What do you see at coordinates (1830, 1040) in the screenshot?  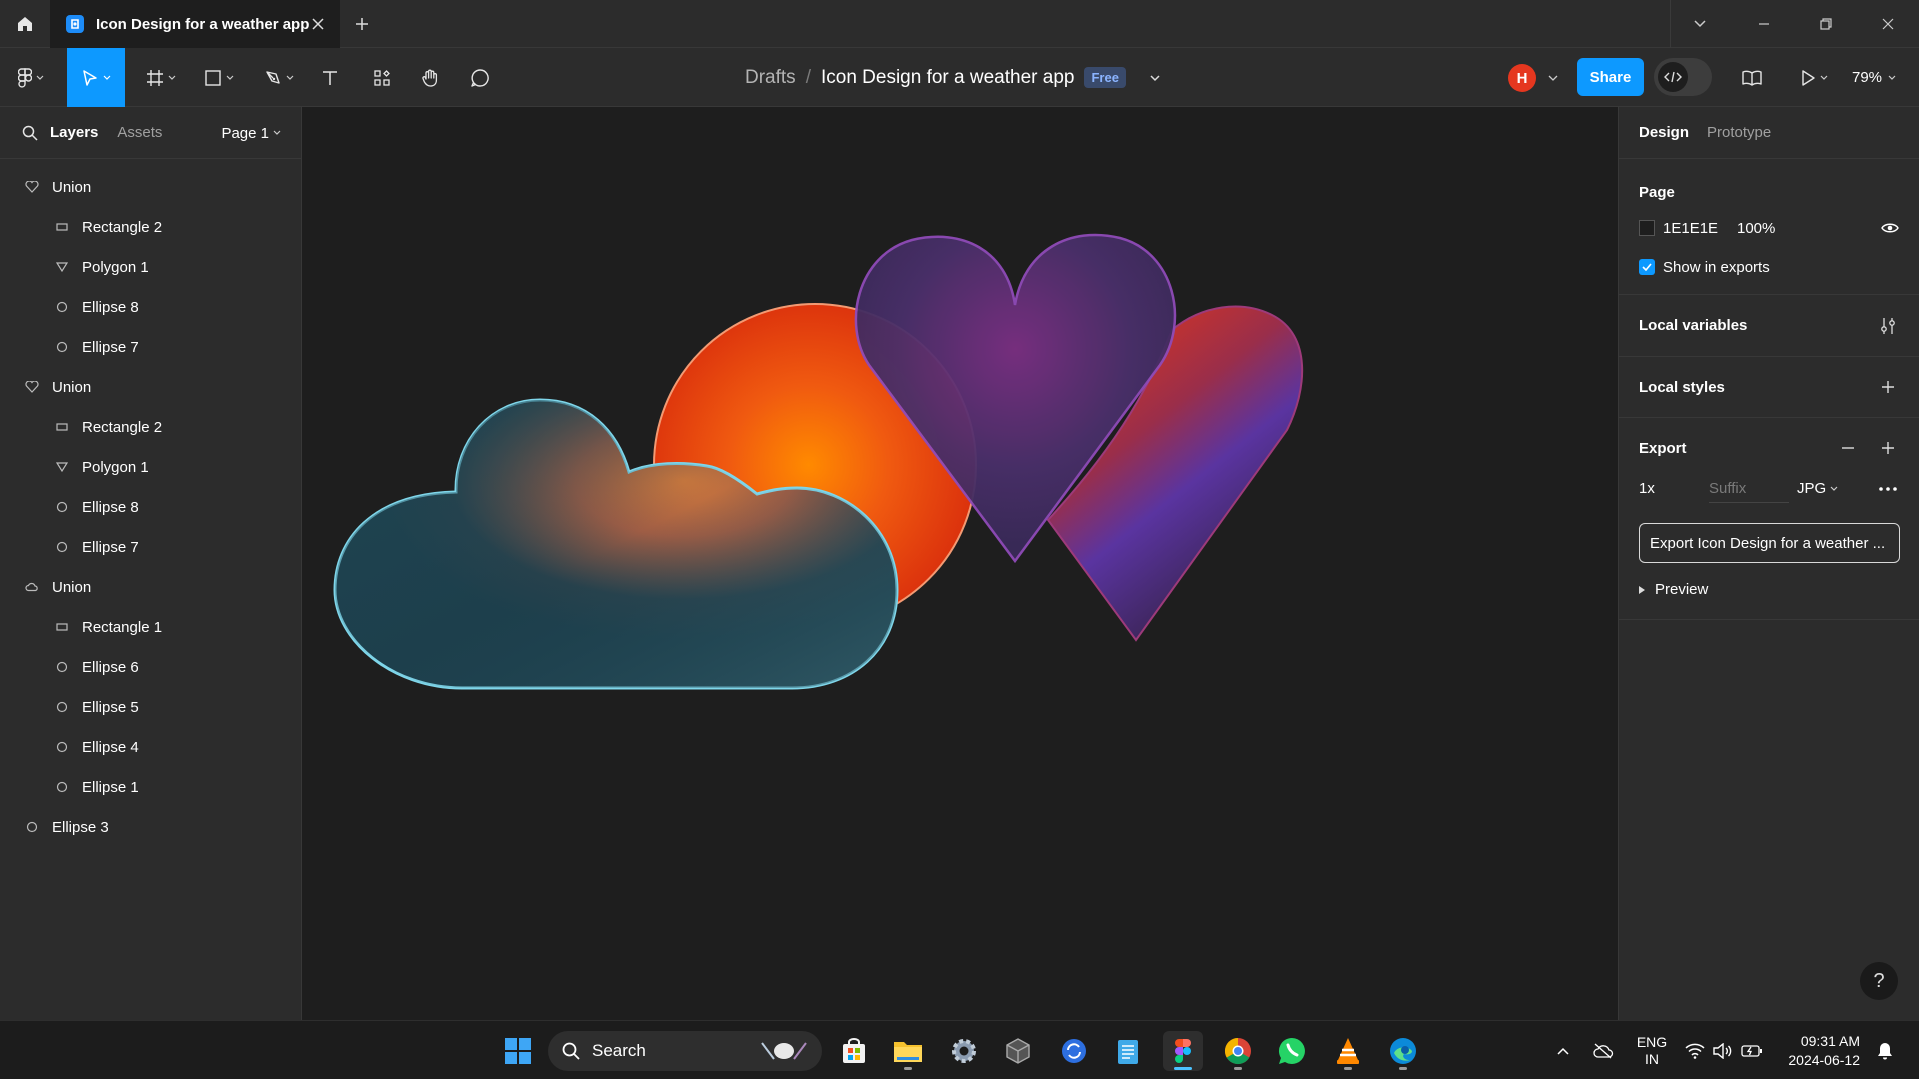 I see `clock-time: 09:31 AM` at bounding box center [1830, 1040].